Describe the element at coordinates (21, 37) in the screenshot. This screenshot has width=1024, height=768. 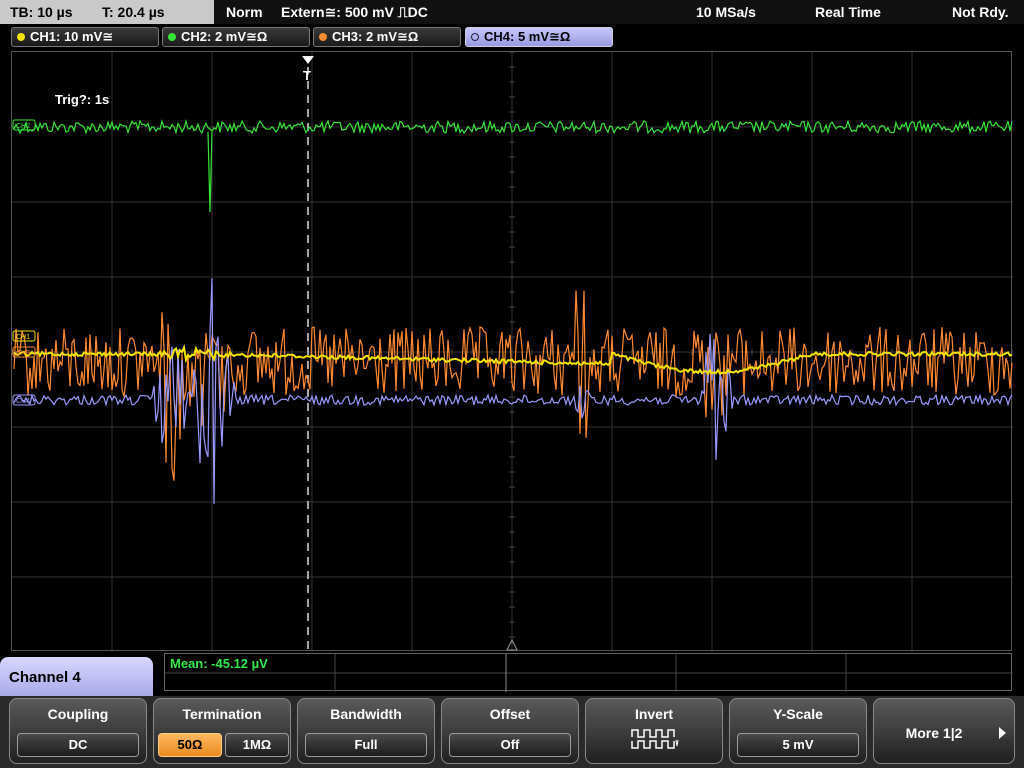
I see `channel-1-dot-icon` at that location.